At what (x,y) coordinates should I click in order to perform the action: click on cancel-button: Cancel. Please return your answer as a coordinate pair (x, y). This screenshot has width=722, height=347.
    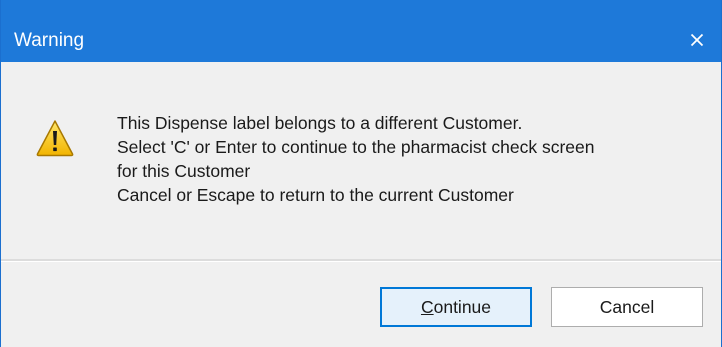
    Looking at the image, I should click on (627, 307).